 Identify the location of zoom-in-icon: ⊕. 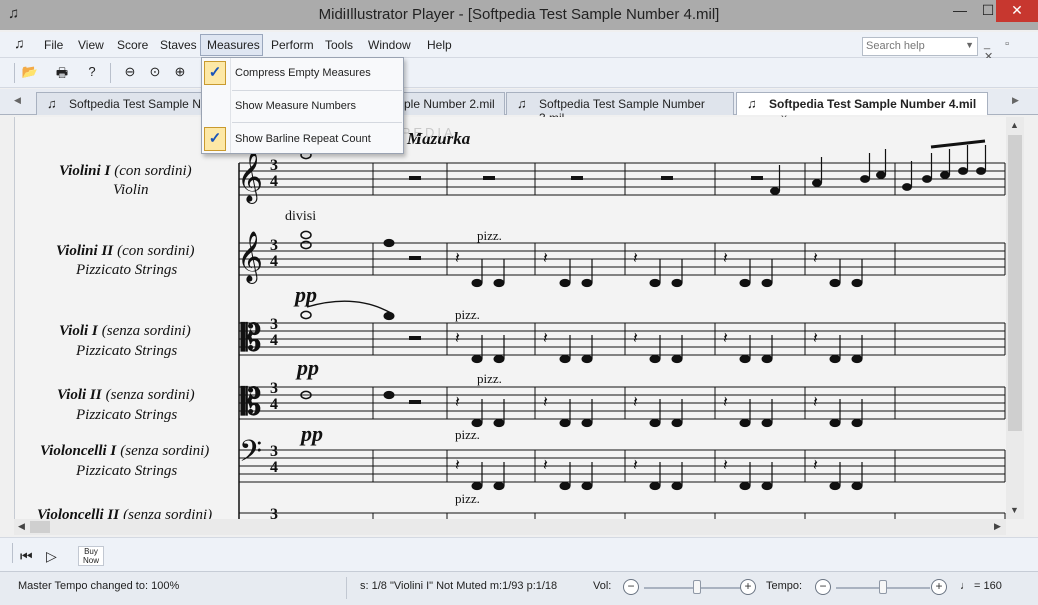
(180, 73).